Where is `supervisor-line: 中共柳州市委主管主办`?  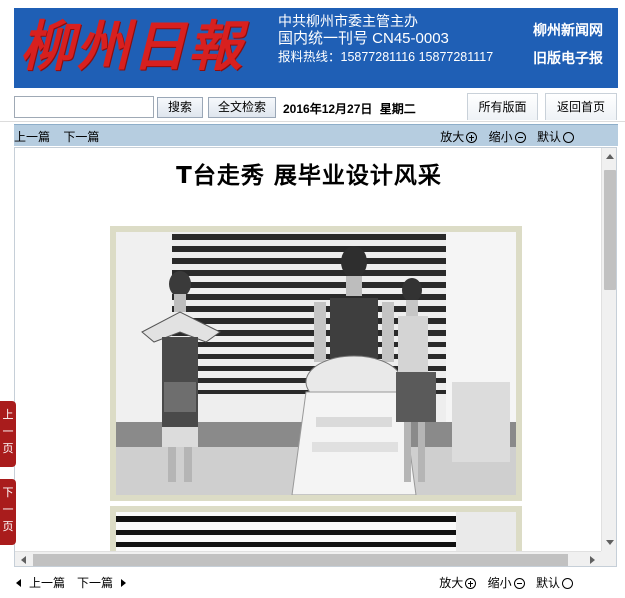
supervisor-line: 中共柳州市委主管主办 is located at coordinates (348, 21).